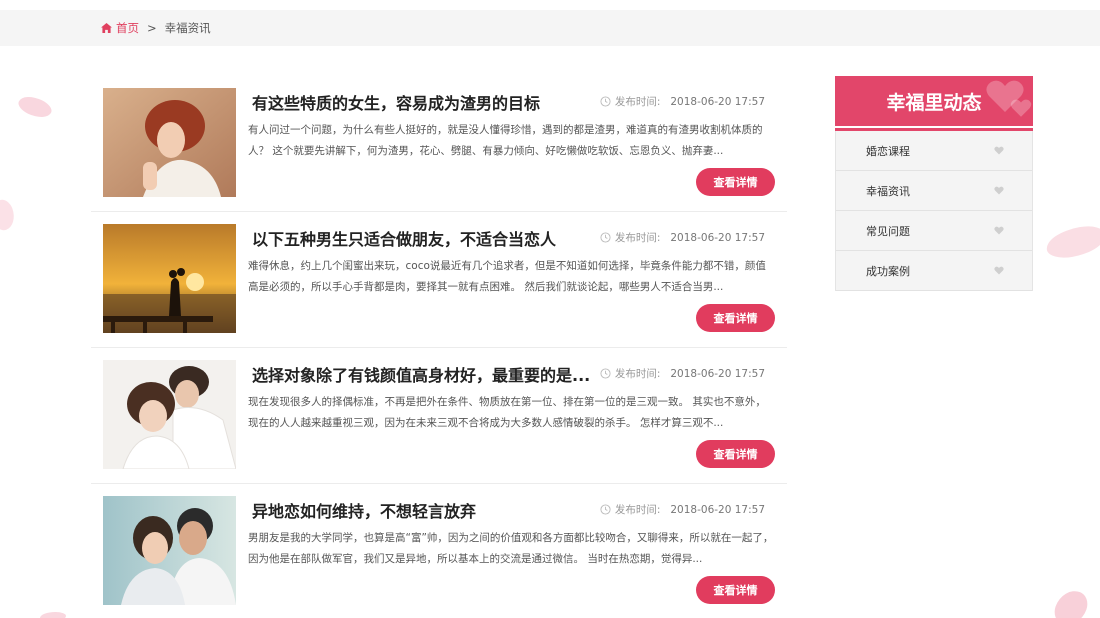  Describe the element at coordinates (888, 271) in the screenshot. I see `sidebar-item-label: 成功案例` at that location.